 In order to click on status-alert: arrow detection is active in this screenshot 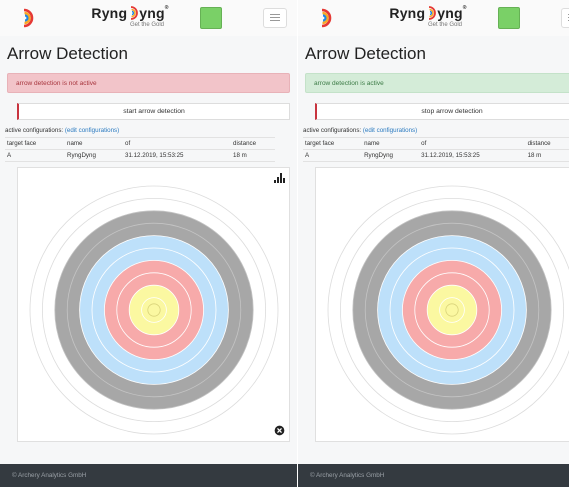, I will do `click(437, 83)`.